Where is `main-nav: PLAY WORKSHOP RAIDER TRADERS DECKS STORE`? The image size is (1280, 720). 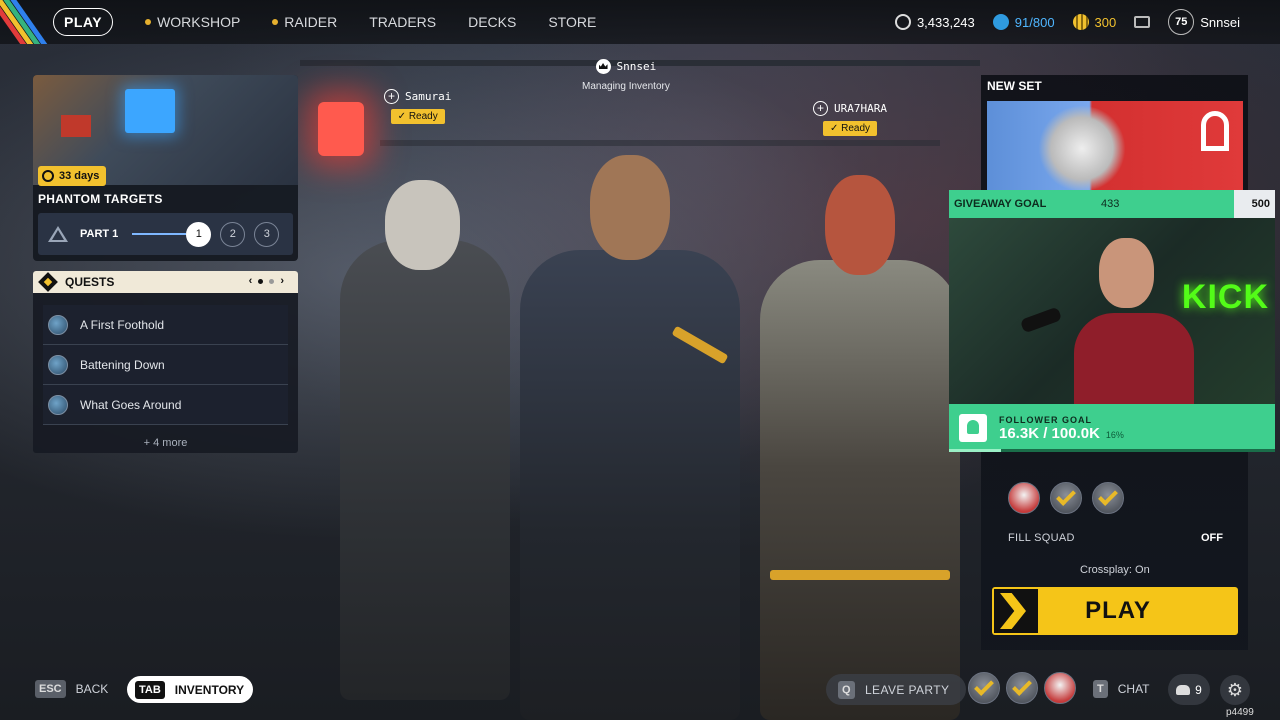 main-nav: PLAY WORKSHOP RAIDER TRADERS DECKS STORE is located at coordinates (324, 22).